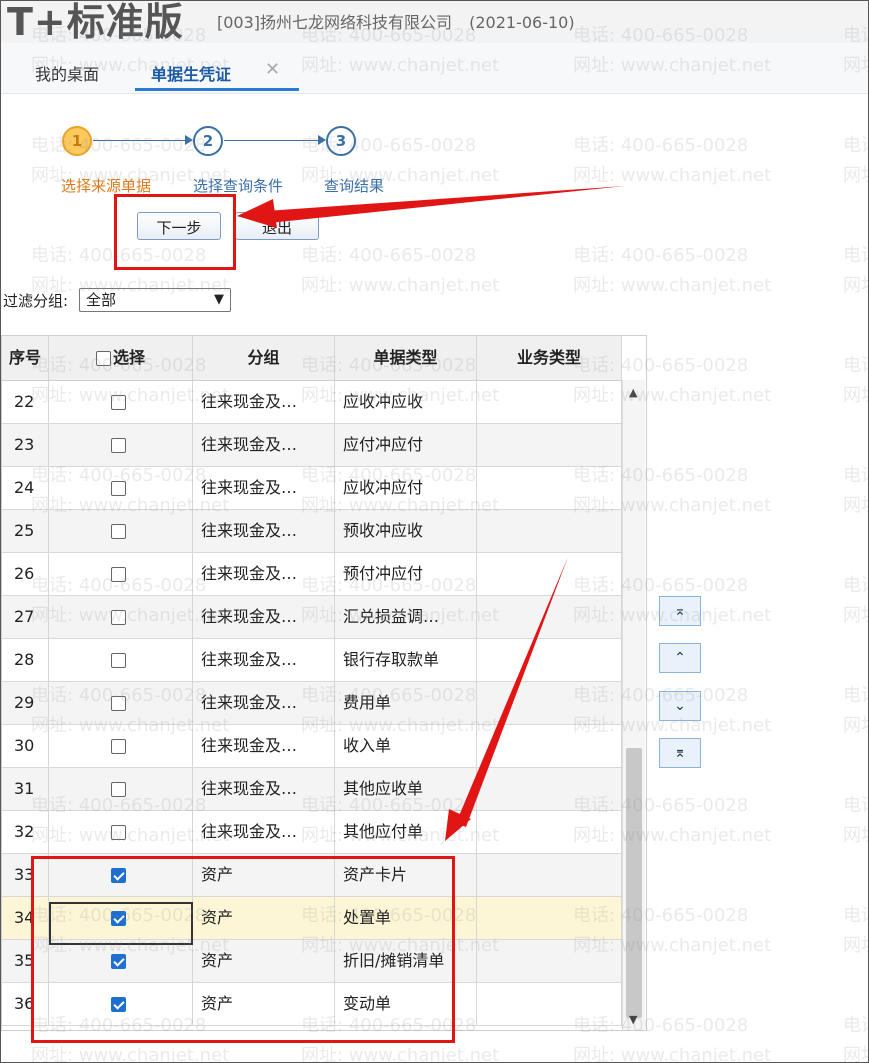 This screenshot has height=1063, width=869. Describe the element at coordinates (312, 660) in the screenshot. I see `table-row: 28 往来现金及… 银行存取款单` at that location.